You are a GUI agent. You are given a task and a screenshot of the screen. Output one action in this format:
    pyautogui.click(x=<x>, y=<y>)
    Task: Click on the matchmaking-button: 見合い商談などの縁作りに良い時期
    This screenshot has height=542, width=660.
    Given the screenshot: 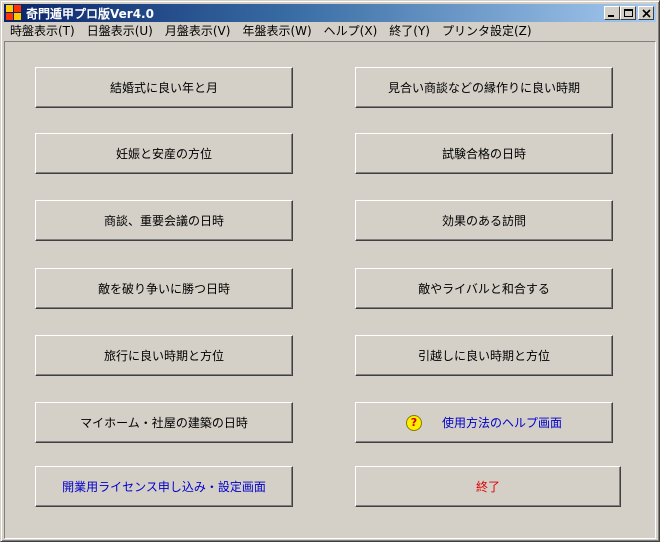 What is the action you would take?
    pyautogui.click(x=484, y=87)
    